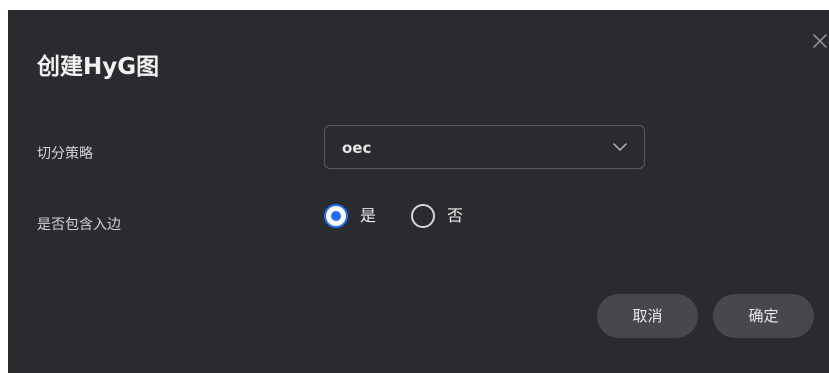 This screenshot has width=829, height=373. Describe the element at coordinates (357, 148) in the screenshot. I see `strategy-select-value: oec` at that location.